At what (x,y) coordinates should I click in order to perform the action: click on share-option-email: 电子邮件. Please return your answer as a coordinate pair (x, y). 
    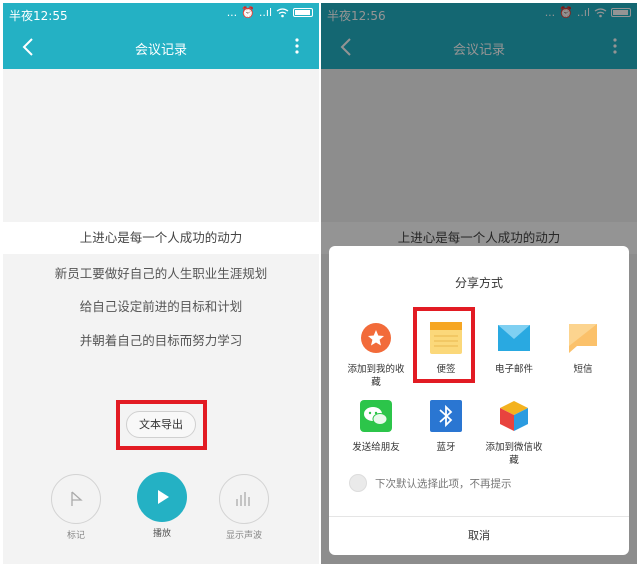
    Looking at the image, I should click on (514, 348).